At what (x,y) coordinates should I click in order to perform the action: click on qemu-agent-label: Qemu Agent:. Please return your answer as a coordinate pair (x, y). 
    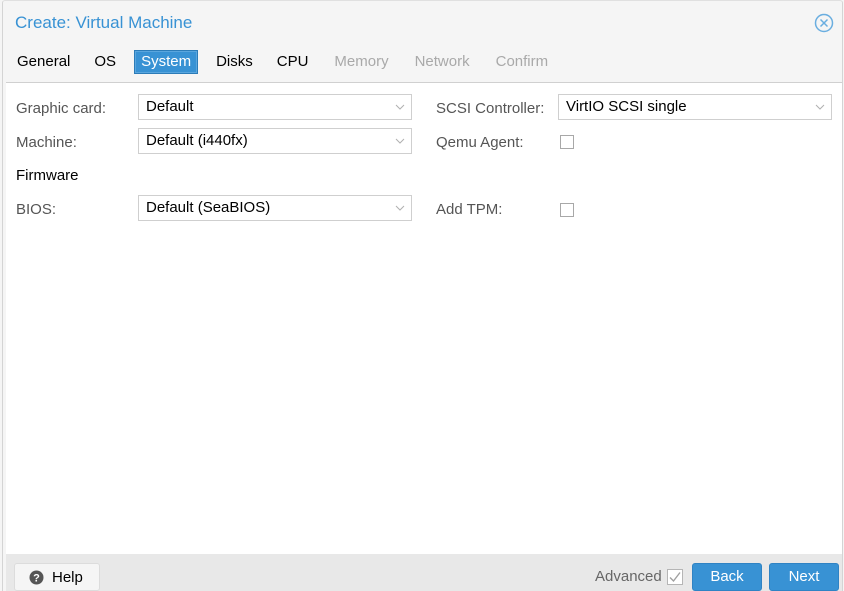
    Looking at the image, I should click on (480, 142).